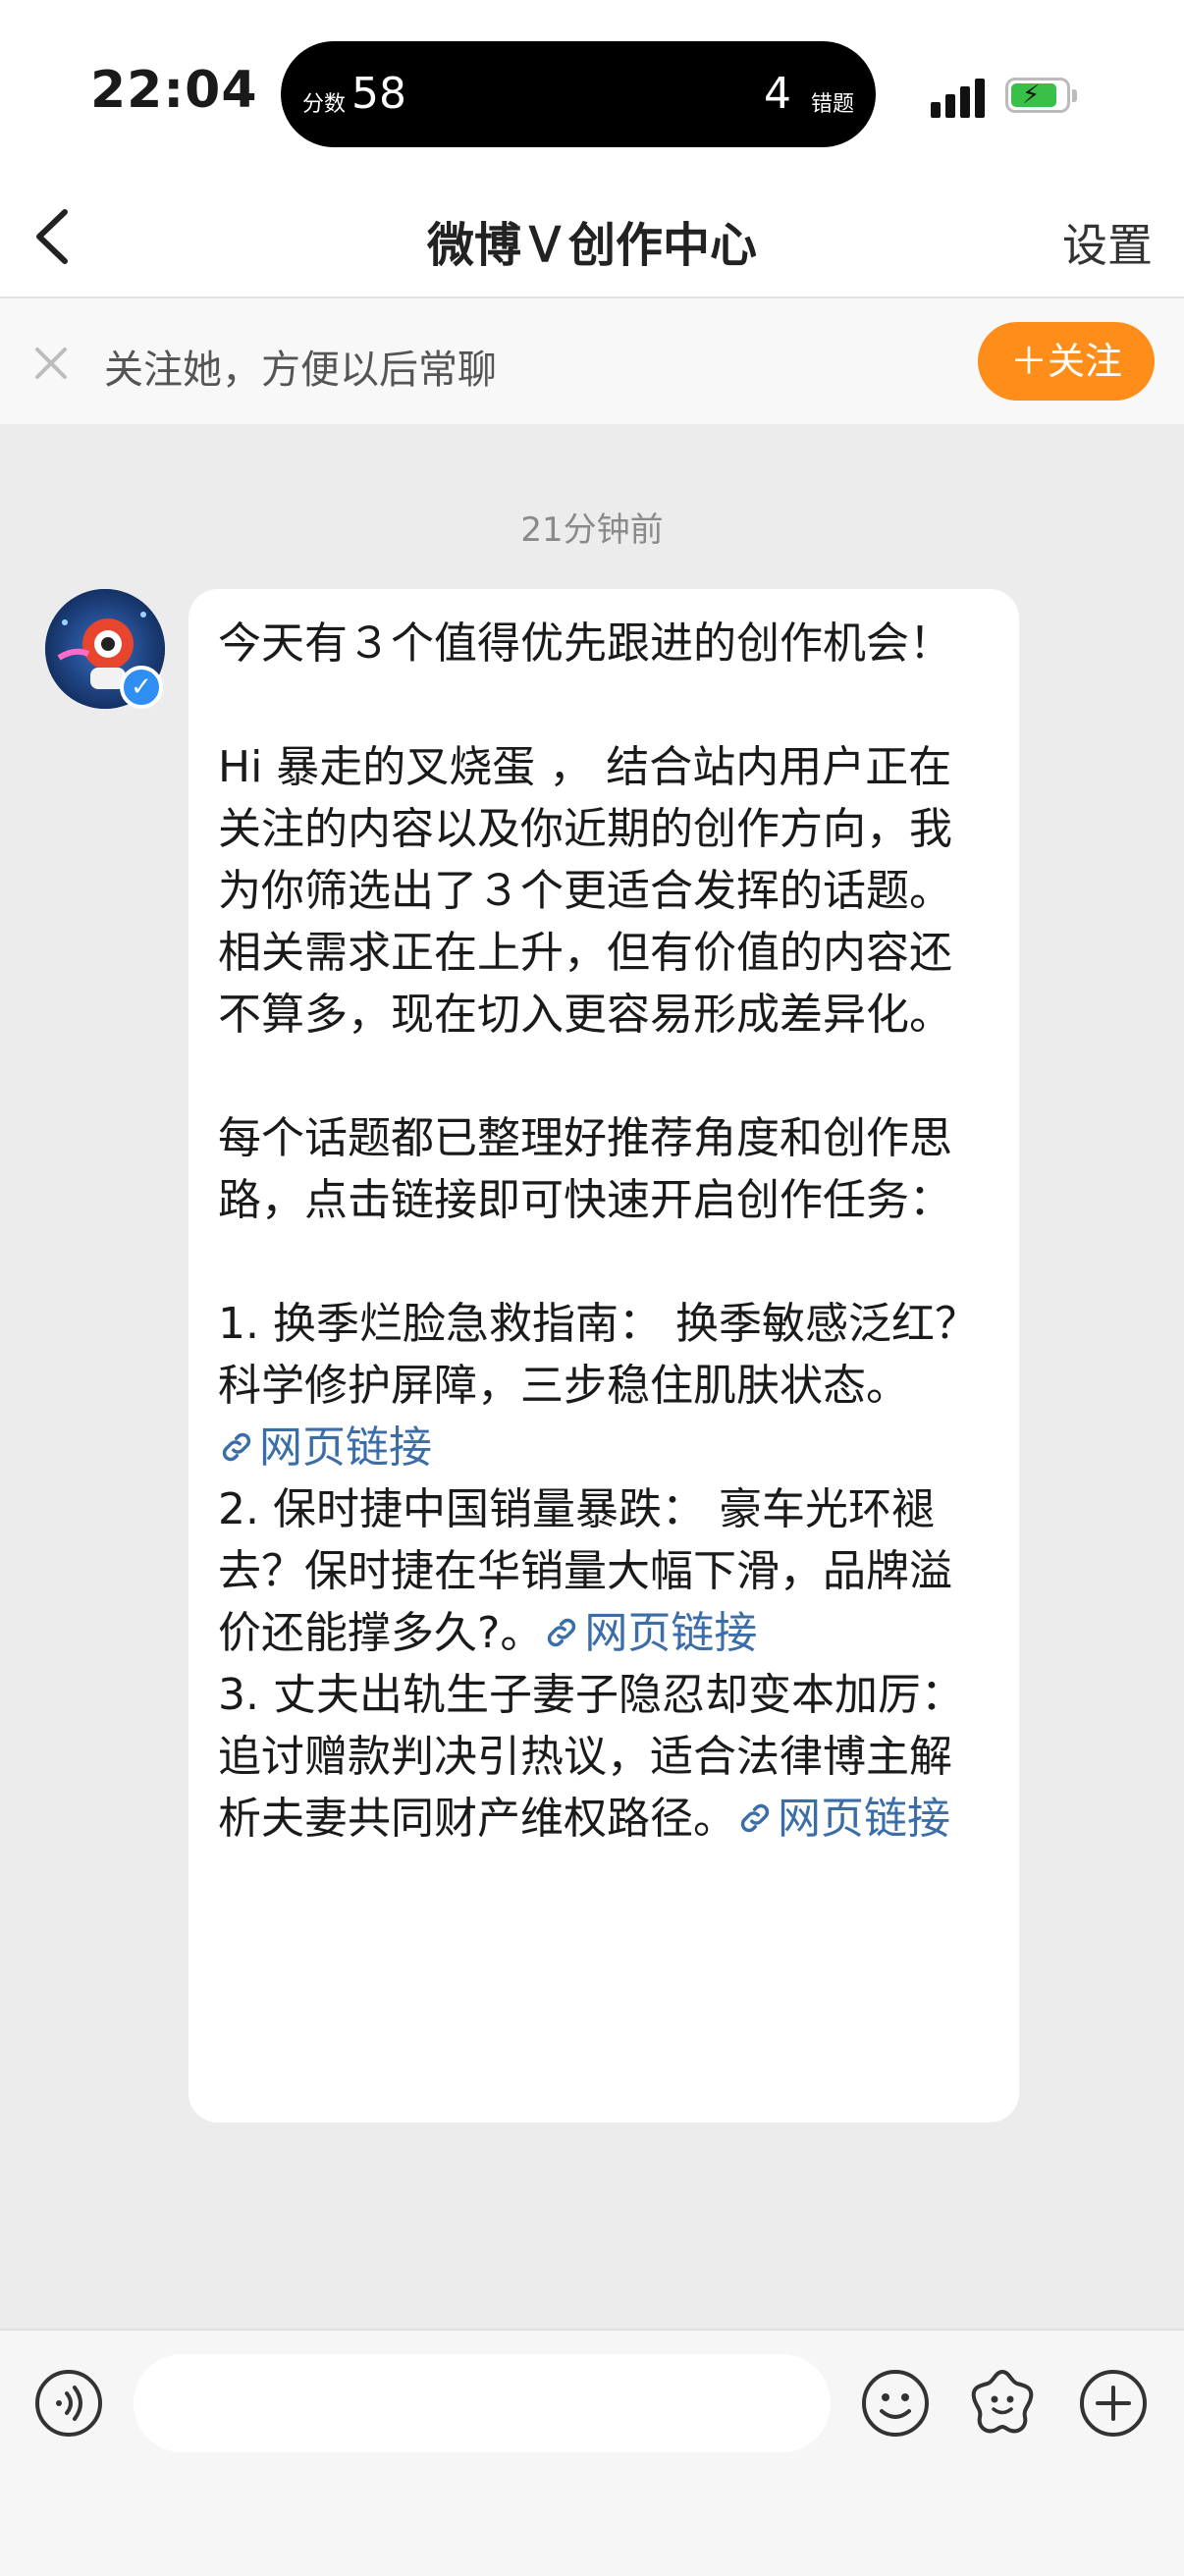 This screenshot has height=2576, width=1184. I want to click on dynamic-island: 分数 58 4 错题, so click(578, 94).